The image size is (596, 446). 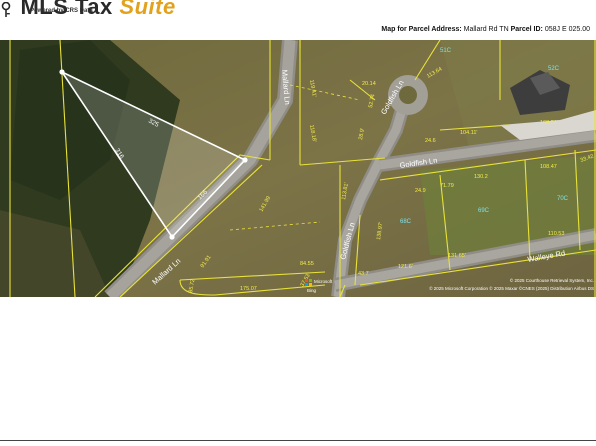 I want to click on parcel-id-label: Parcel ID:, so click(x=526, y=29).